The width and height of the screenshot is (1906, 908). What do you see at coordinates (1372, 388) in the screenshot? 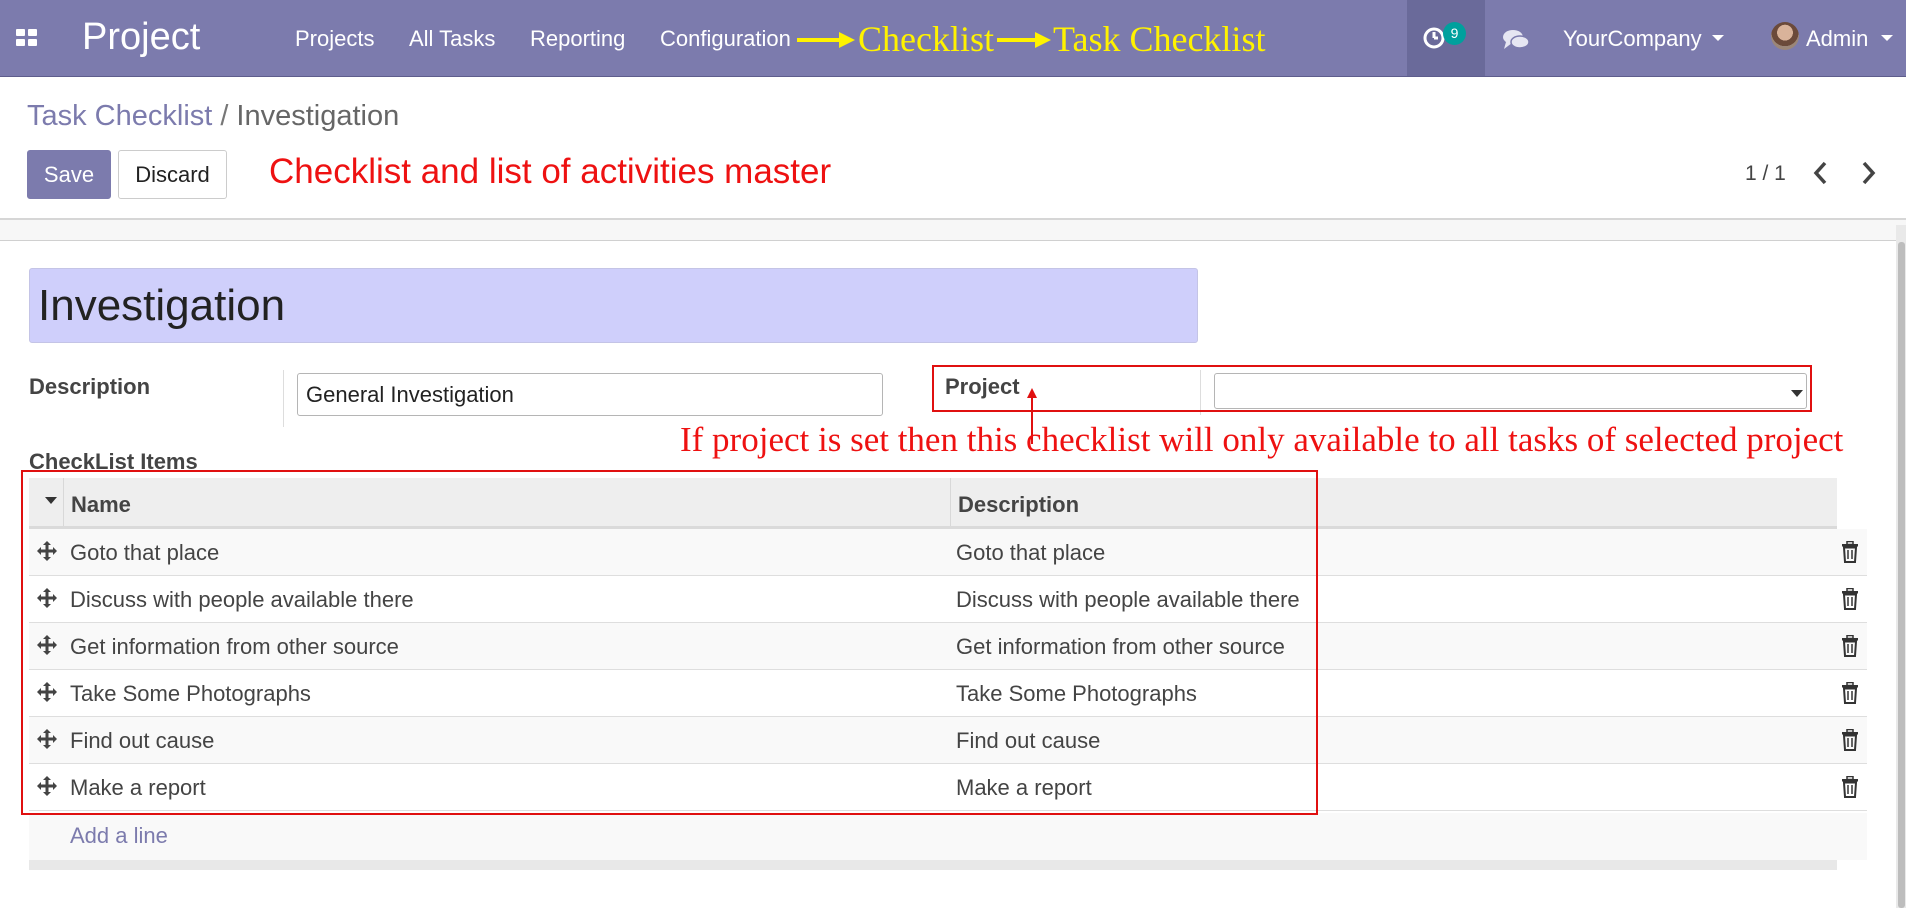
I see `annotation-project-box` at bounding box center [1372, 388].